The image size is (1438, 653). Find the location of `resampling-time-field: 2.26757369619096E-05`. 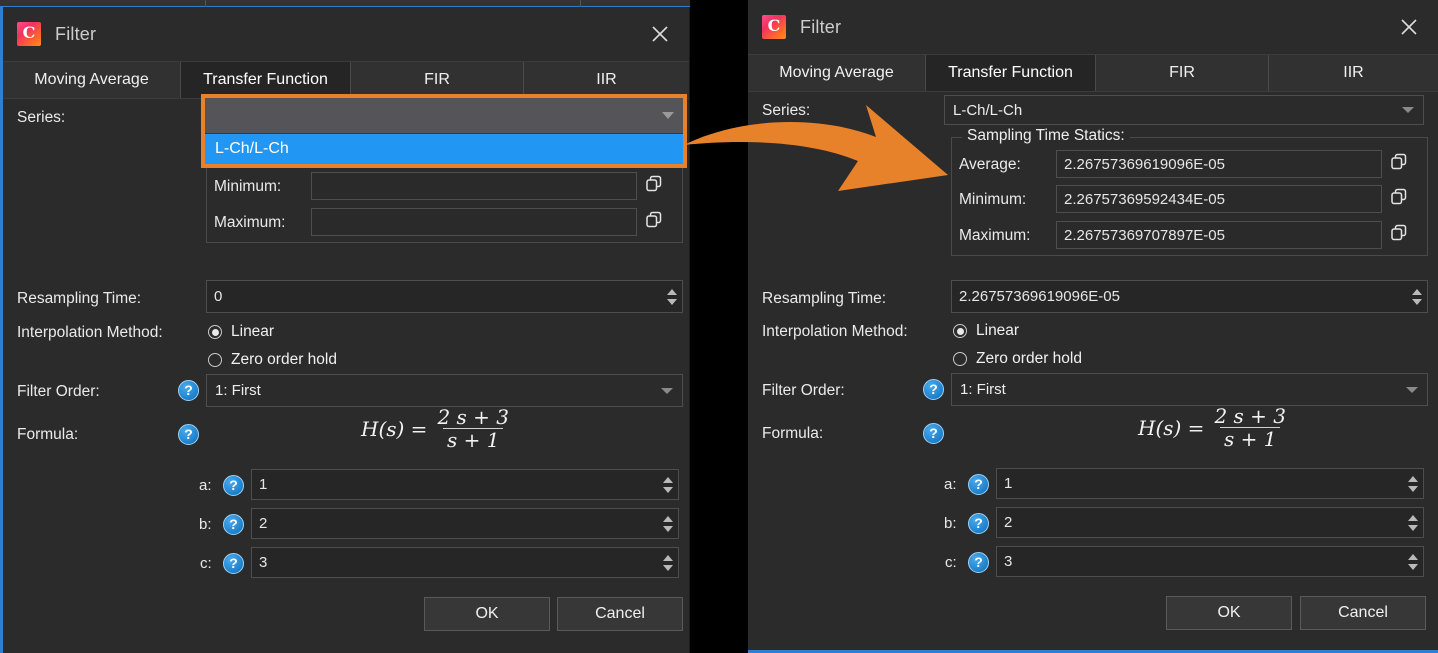

resampling-time-field: 2.26757369619096E-05 is located at coordinates (1189, 296).